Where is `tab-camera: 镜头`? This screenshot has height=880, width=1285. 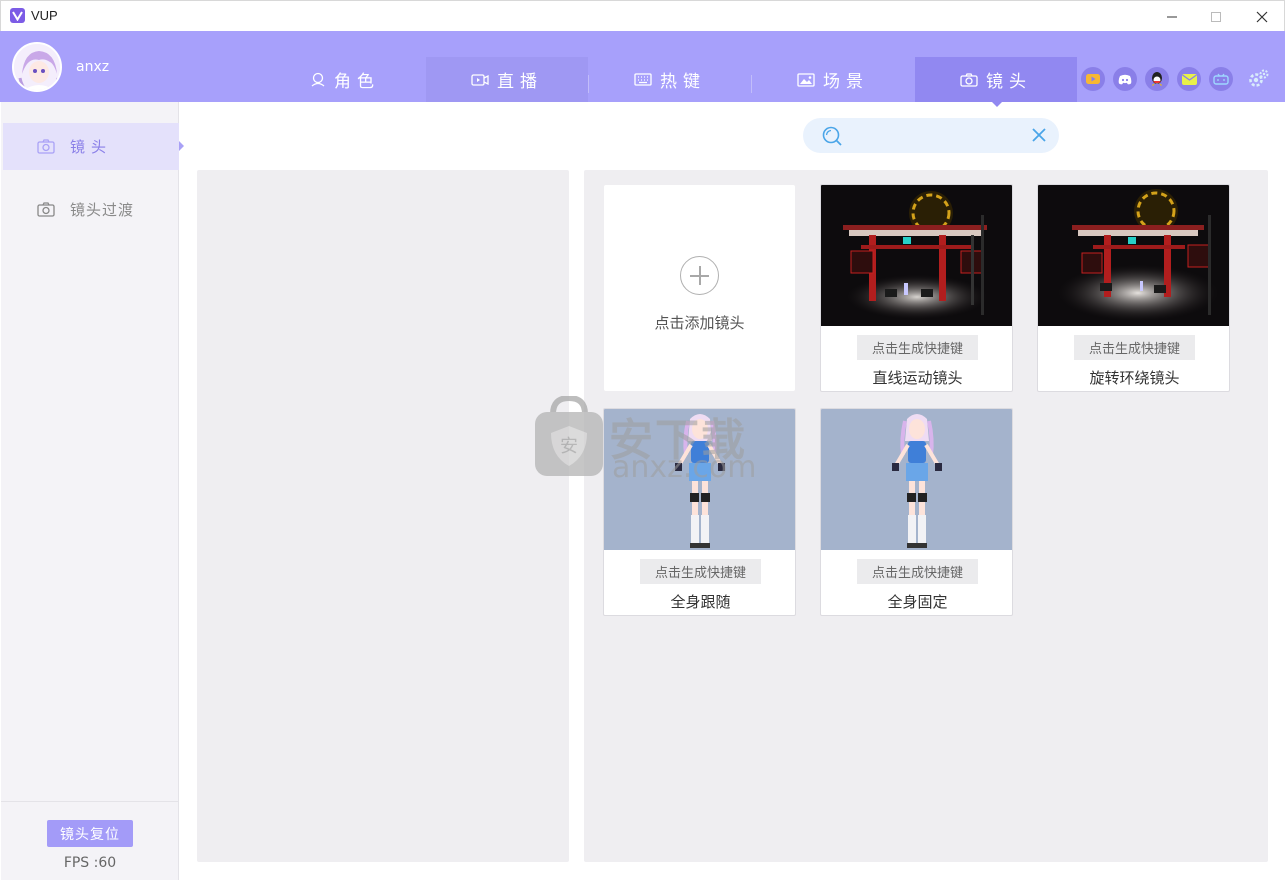 tab-camera: 镜头 is located at coordinates (996, 79).